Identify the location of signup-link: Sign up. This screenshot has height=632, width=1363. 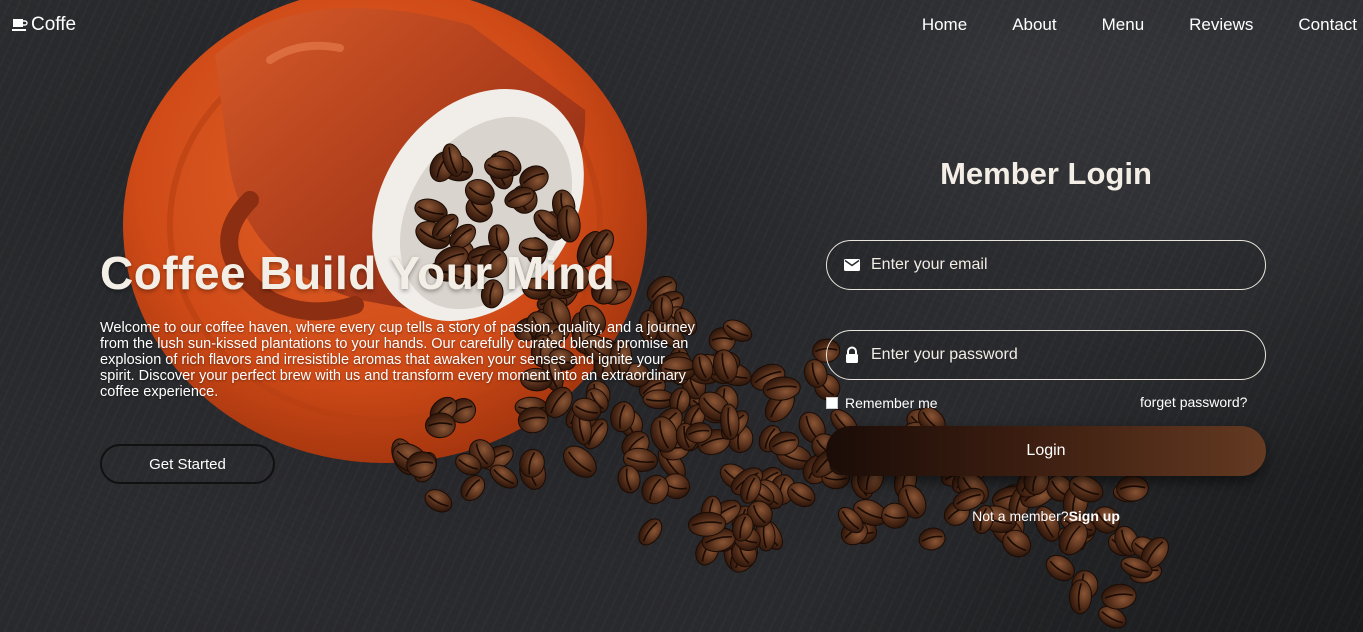
(1094, 516).